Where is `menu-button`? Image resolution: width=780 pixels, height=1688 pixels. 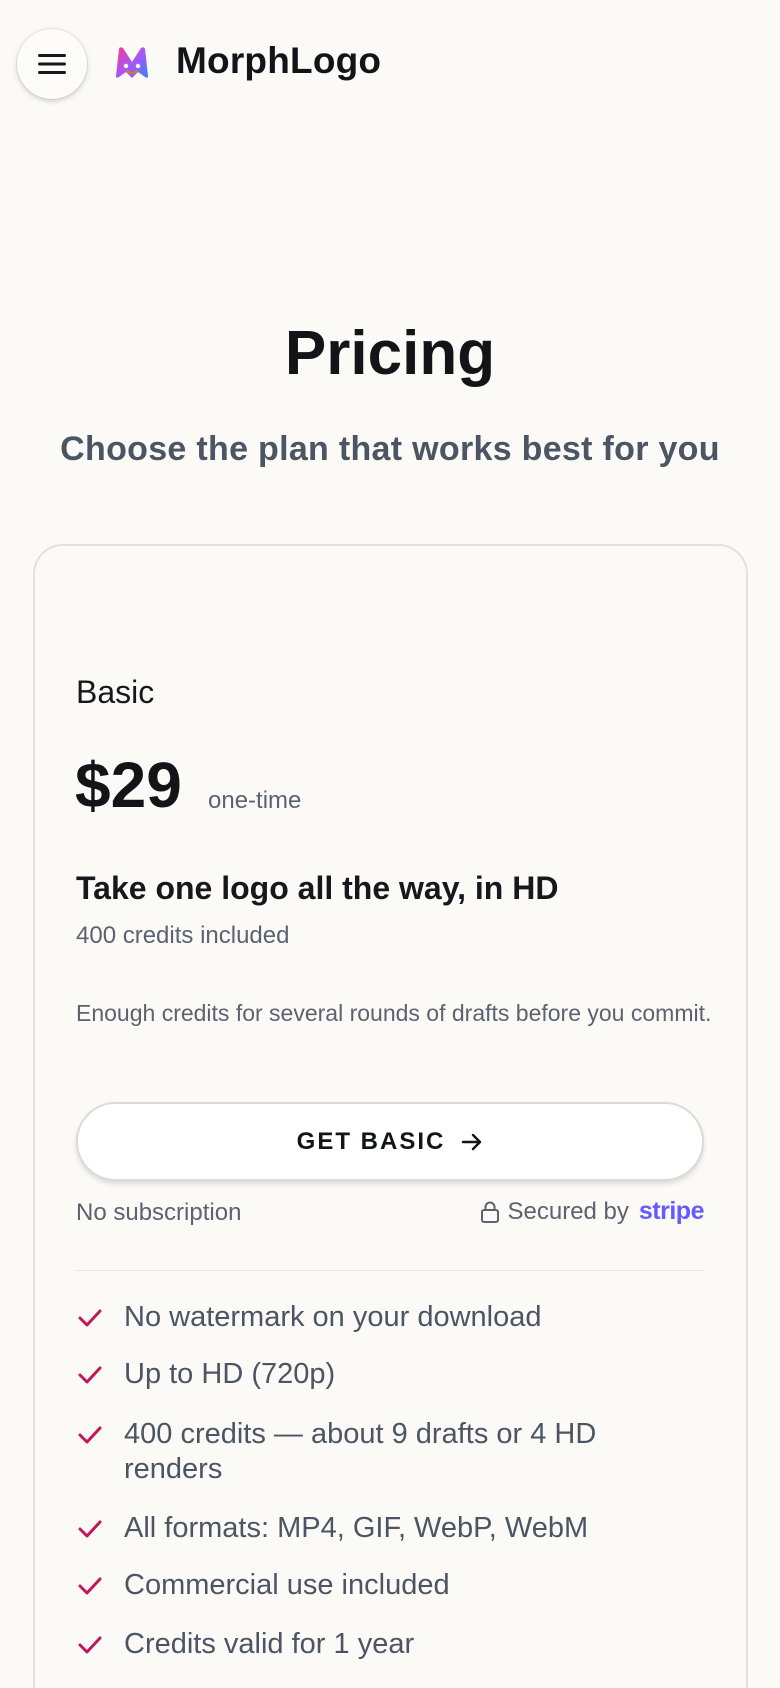
menu-button is located at coordinates (52, 64).